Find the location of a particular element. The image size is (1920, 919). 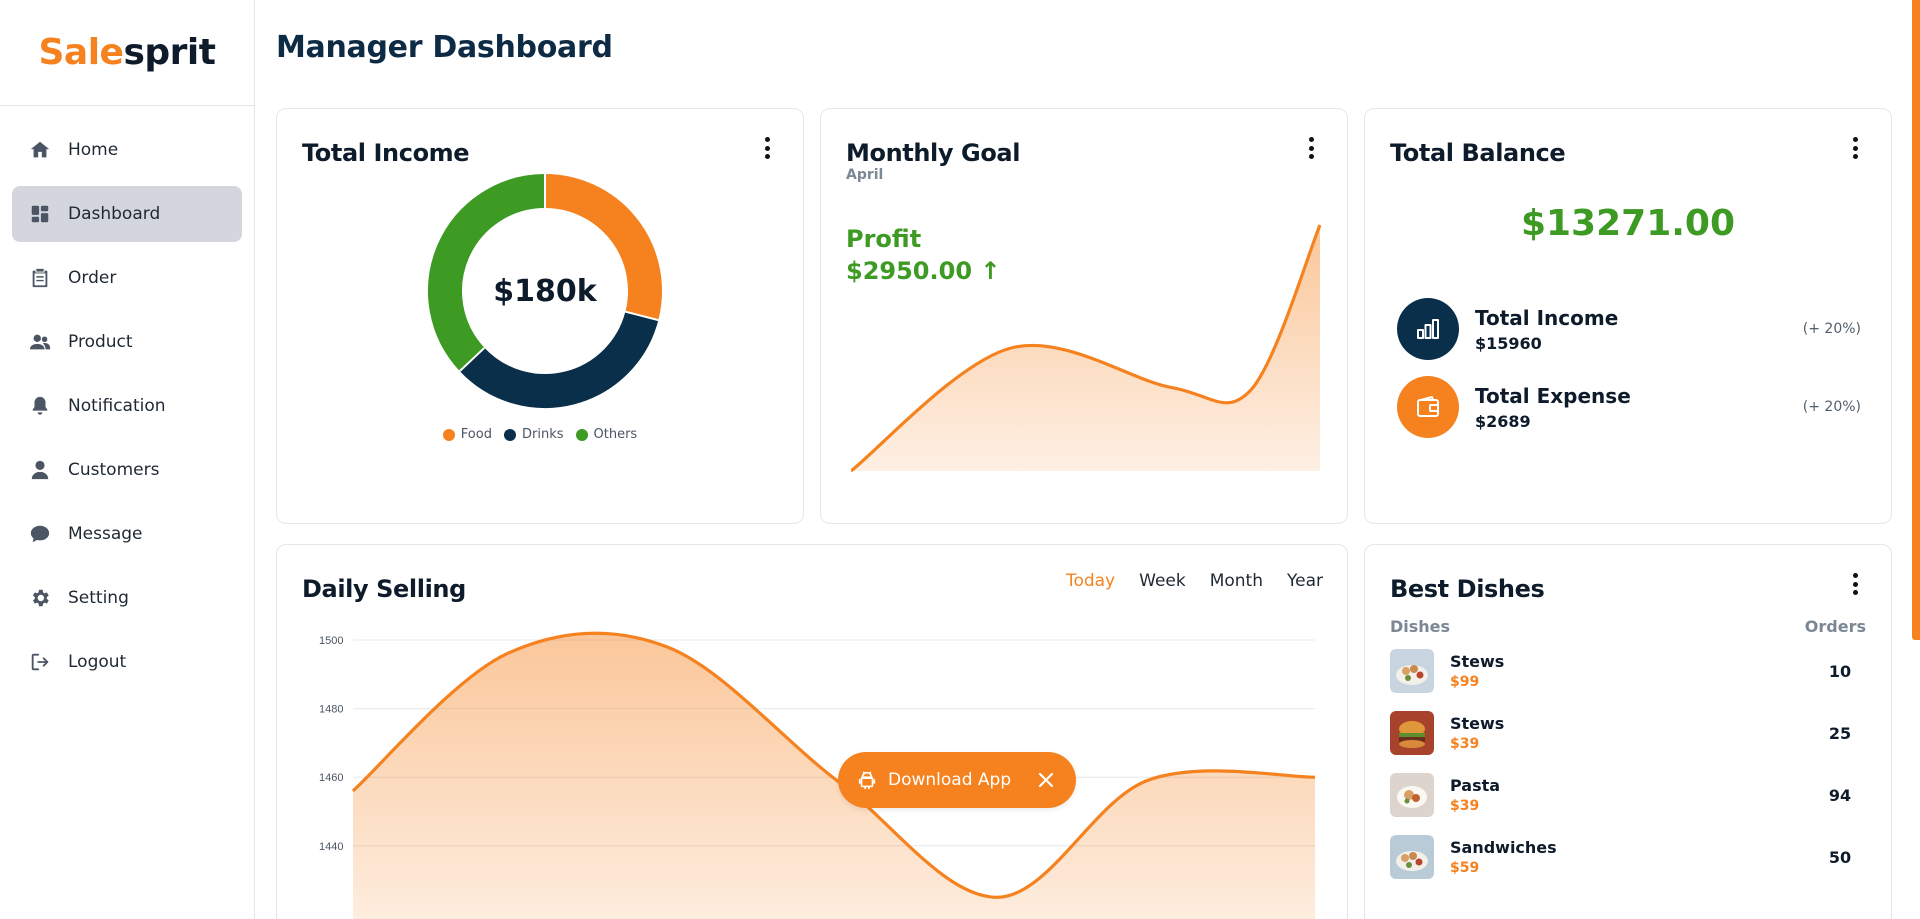

total-expense-row: Total Expense $2689 (+ 20%) is located at coordinates (1629, 407).